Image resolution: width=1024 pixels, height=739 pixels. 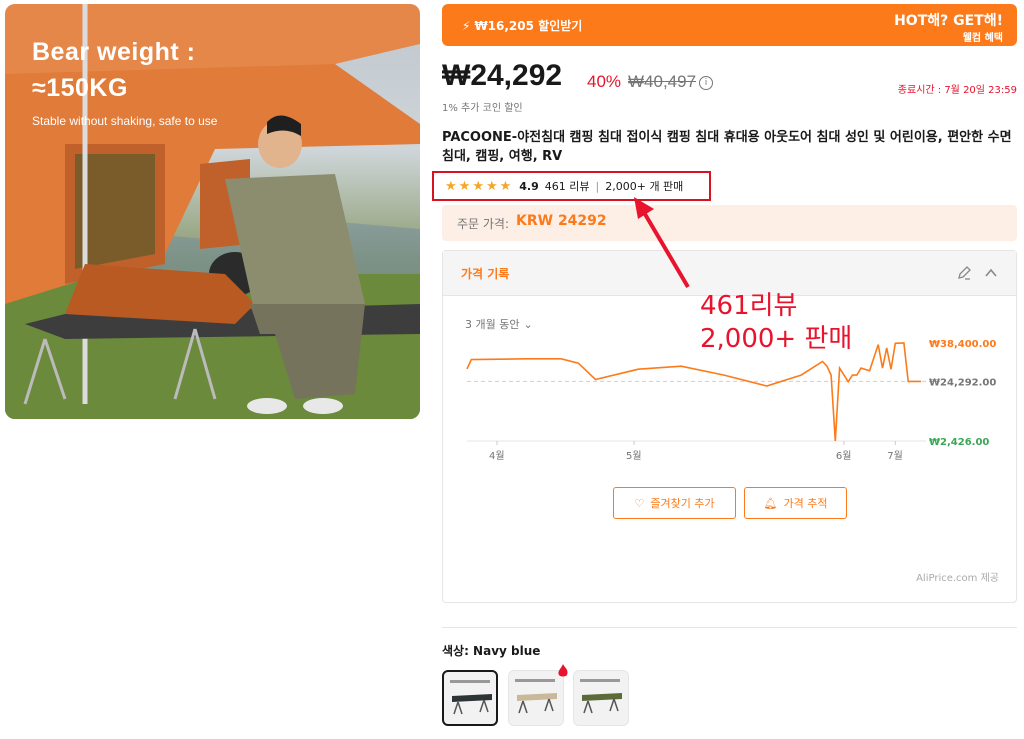 What do you see at coordinates (483, 224) in the screenshot?
I see `order-price-label: 주문 가격:` at bounding box center [483, 224].